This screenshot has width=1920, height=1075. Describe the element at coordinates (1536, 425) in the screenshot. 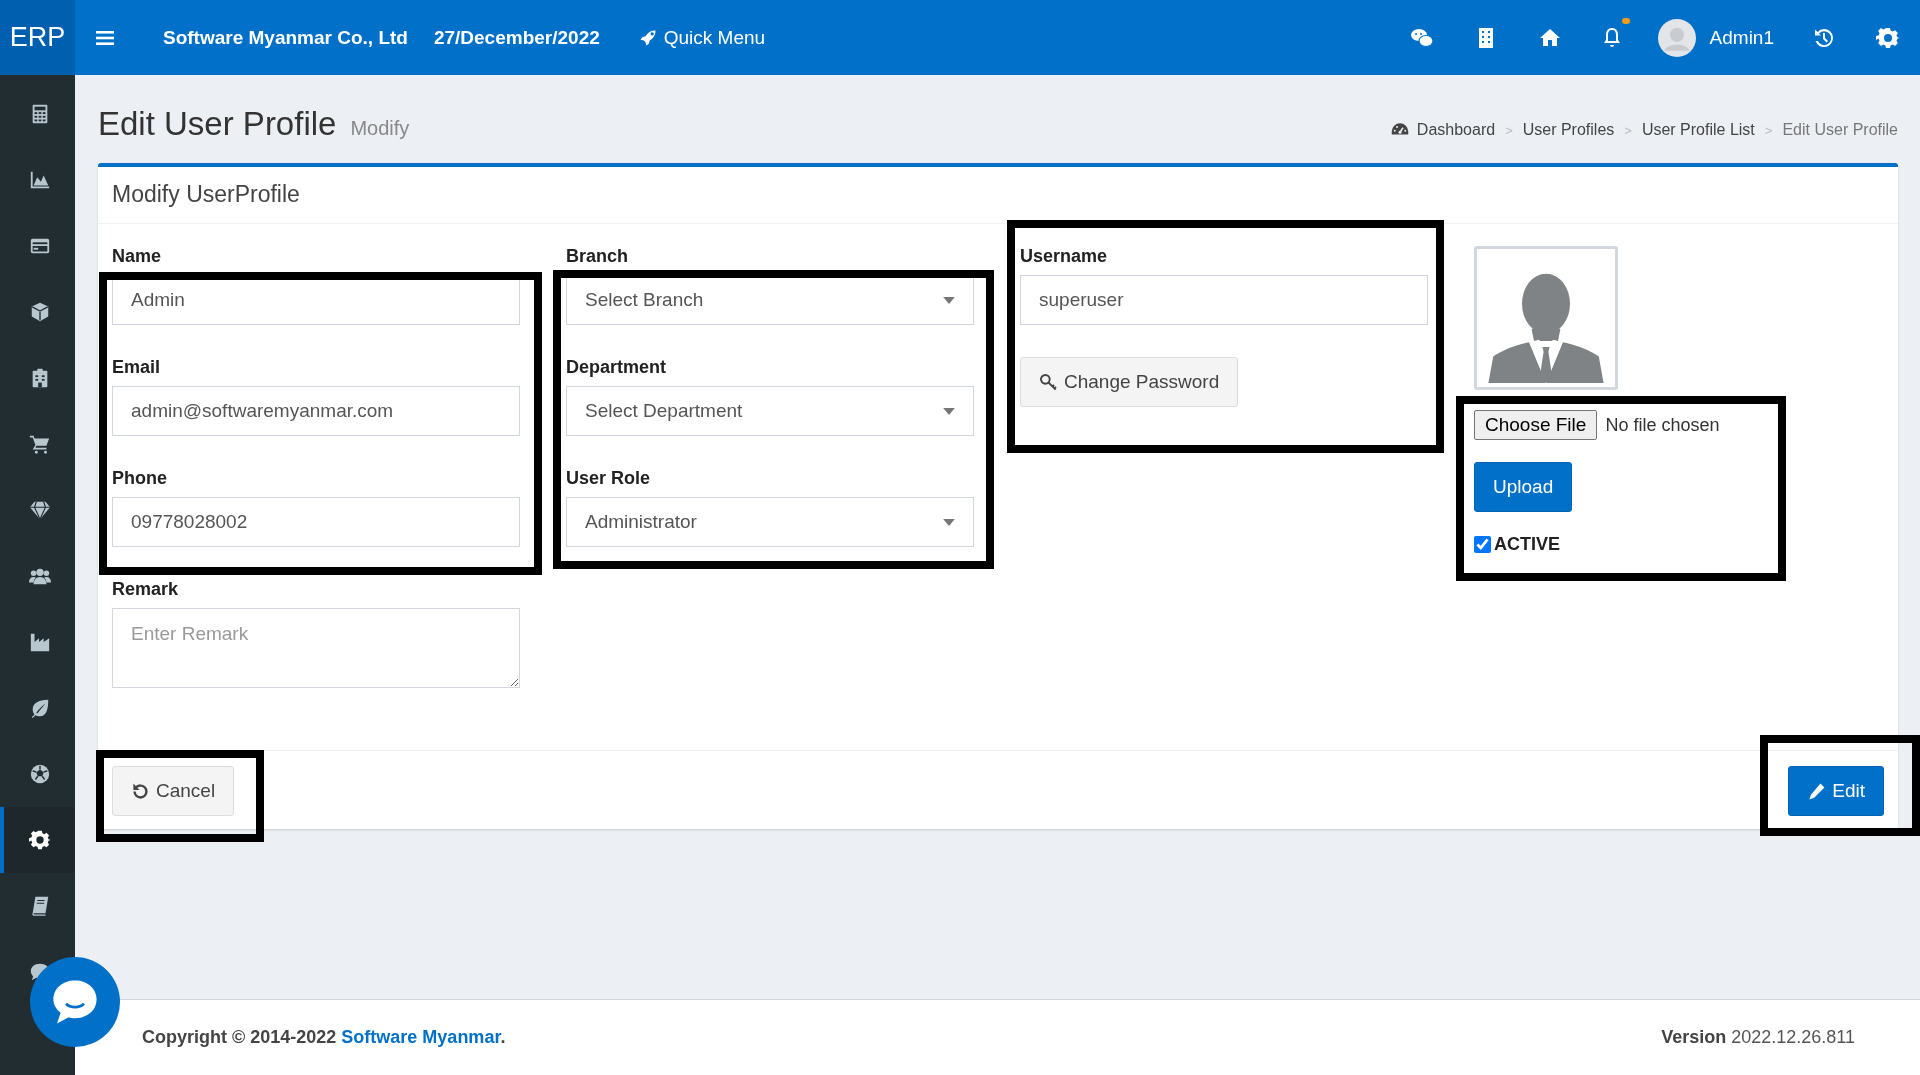

I see `choose-file-button: Choose File` at that location.